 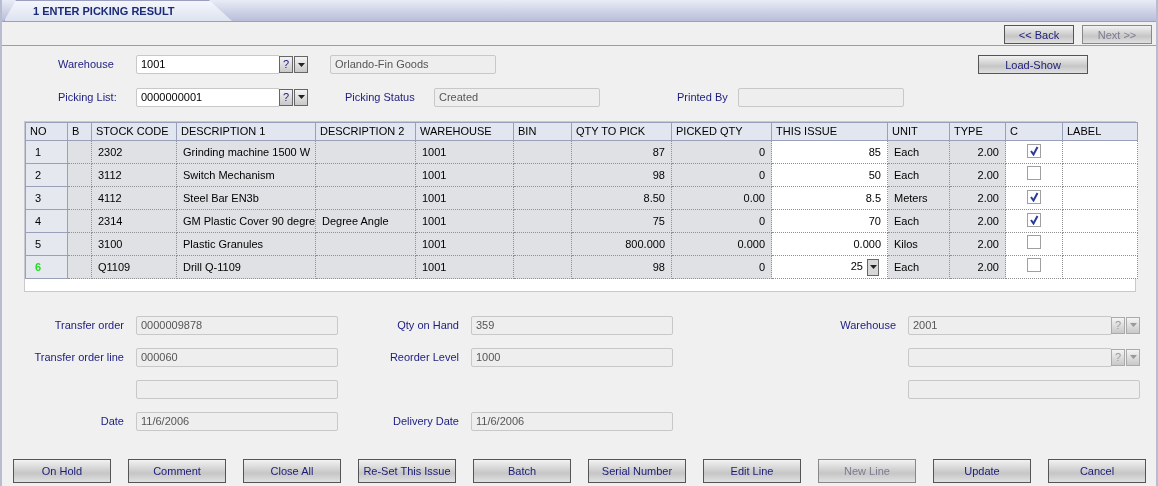 What do you see at coordinates (522, 471) in the screenshot?
I see `action-button: Batch` at bounding box center [522, 471].